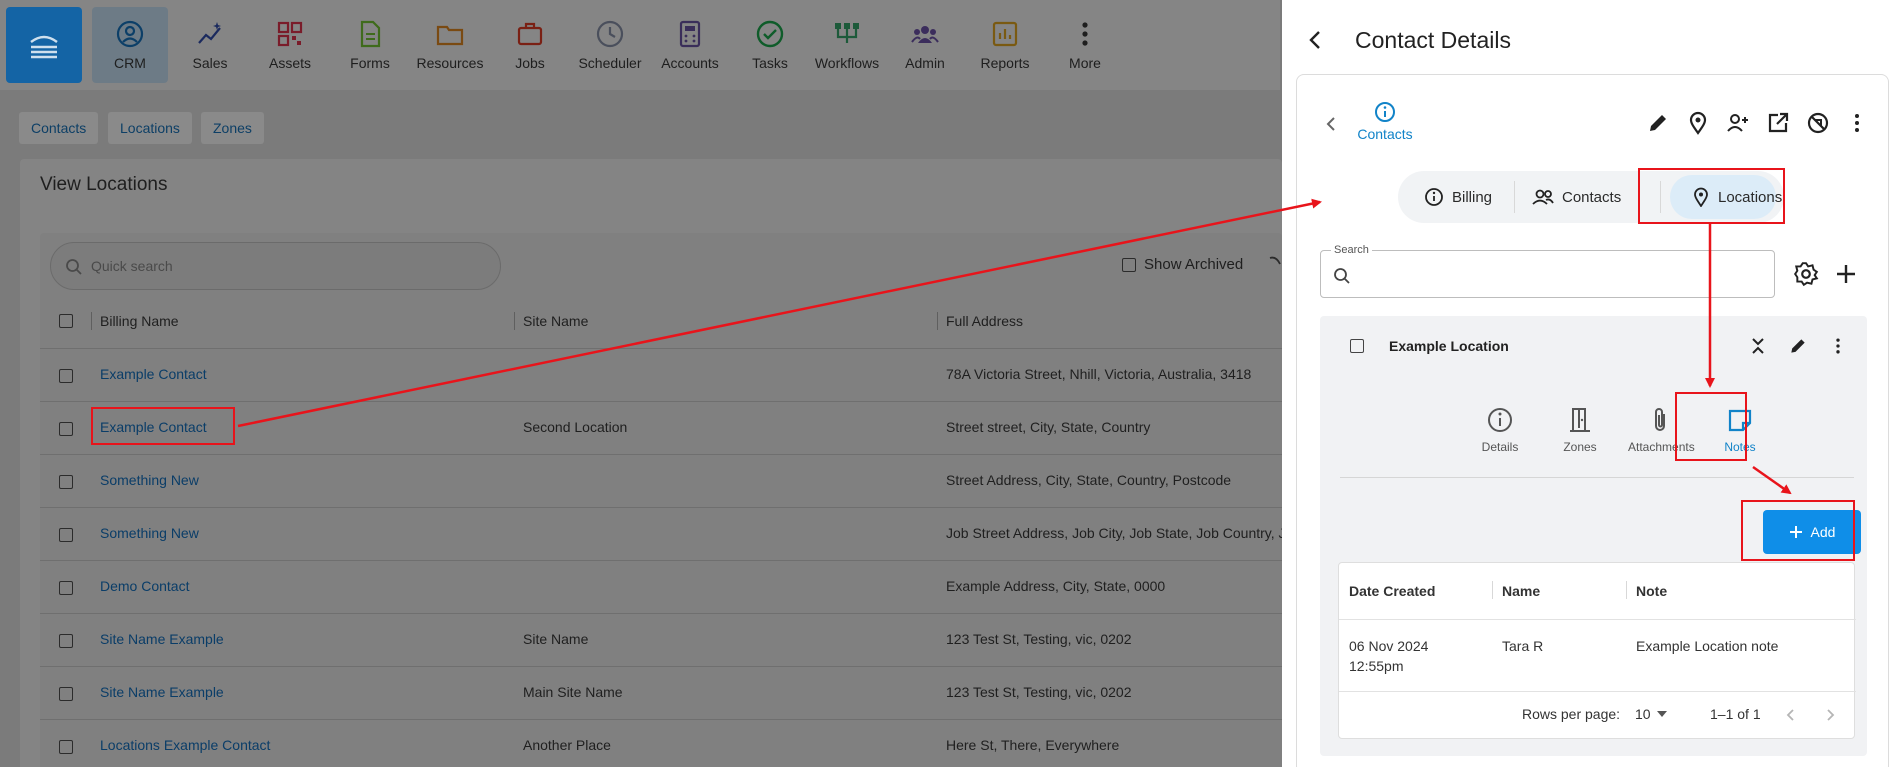 This screenshot has width=1901, height=767. I want to click on locations-search-input: Search, so click(1547, 271).